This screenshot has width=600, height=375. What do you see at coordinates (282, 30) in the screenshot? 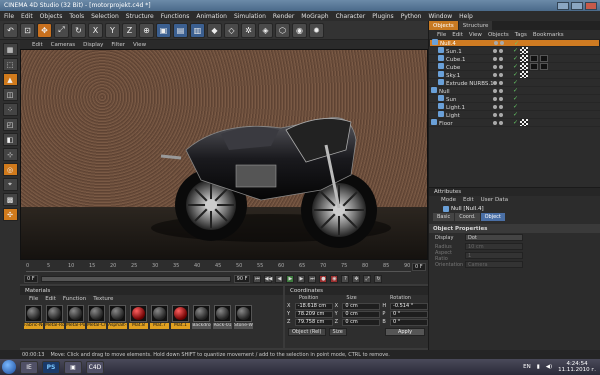
I see `scene-icon: ⬡` at bounding box center [282, 30].